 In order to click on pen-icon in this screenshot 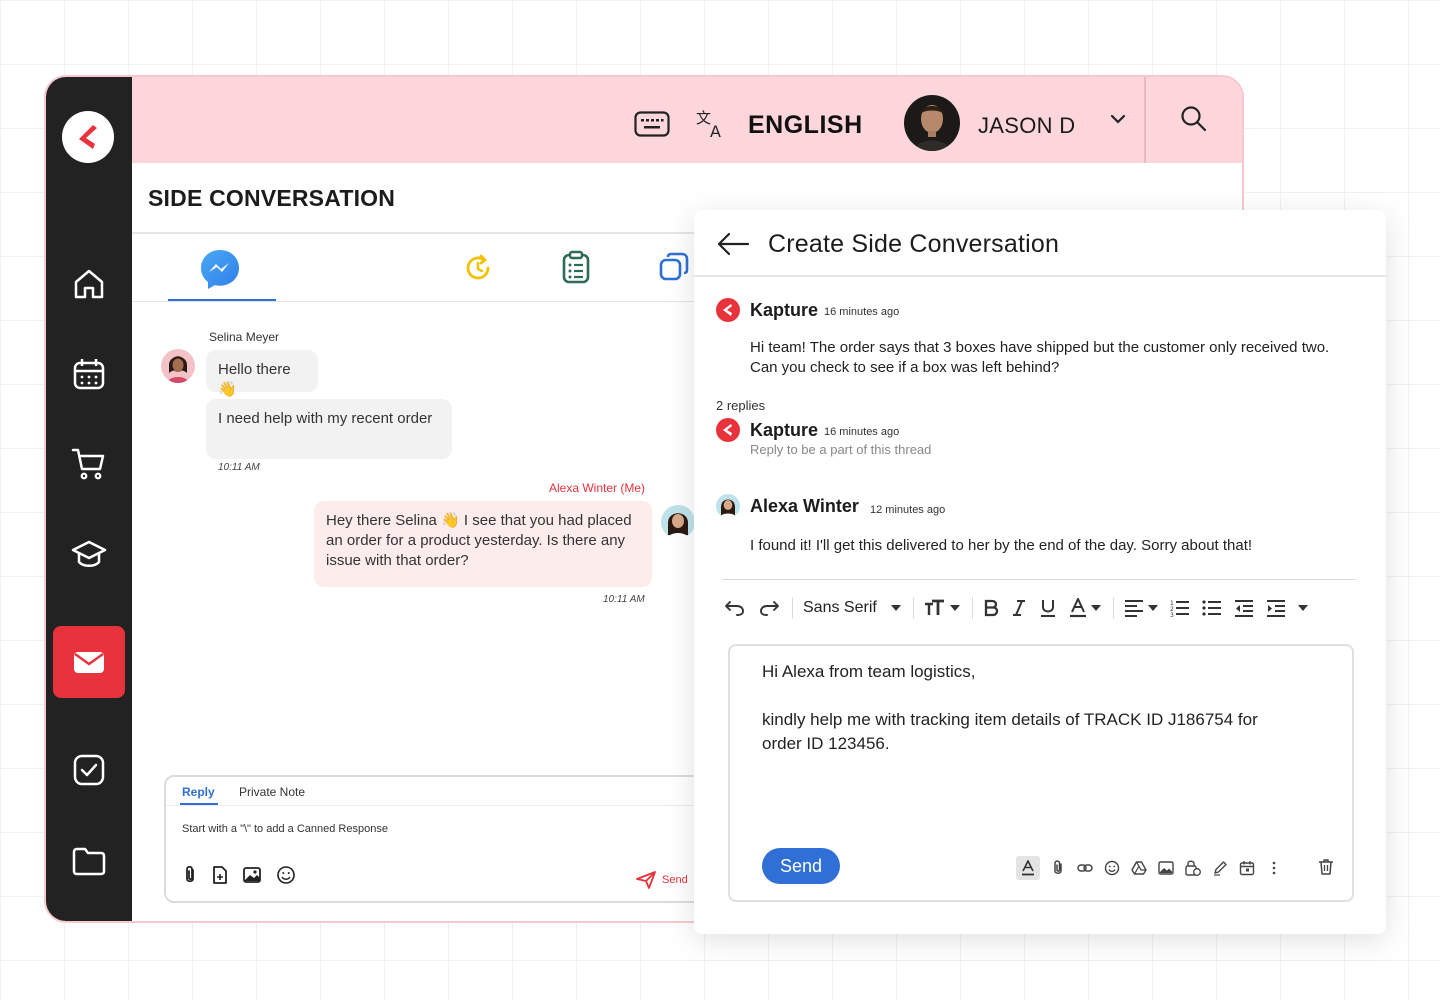, I will do `click(1220, 868)`.